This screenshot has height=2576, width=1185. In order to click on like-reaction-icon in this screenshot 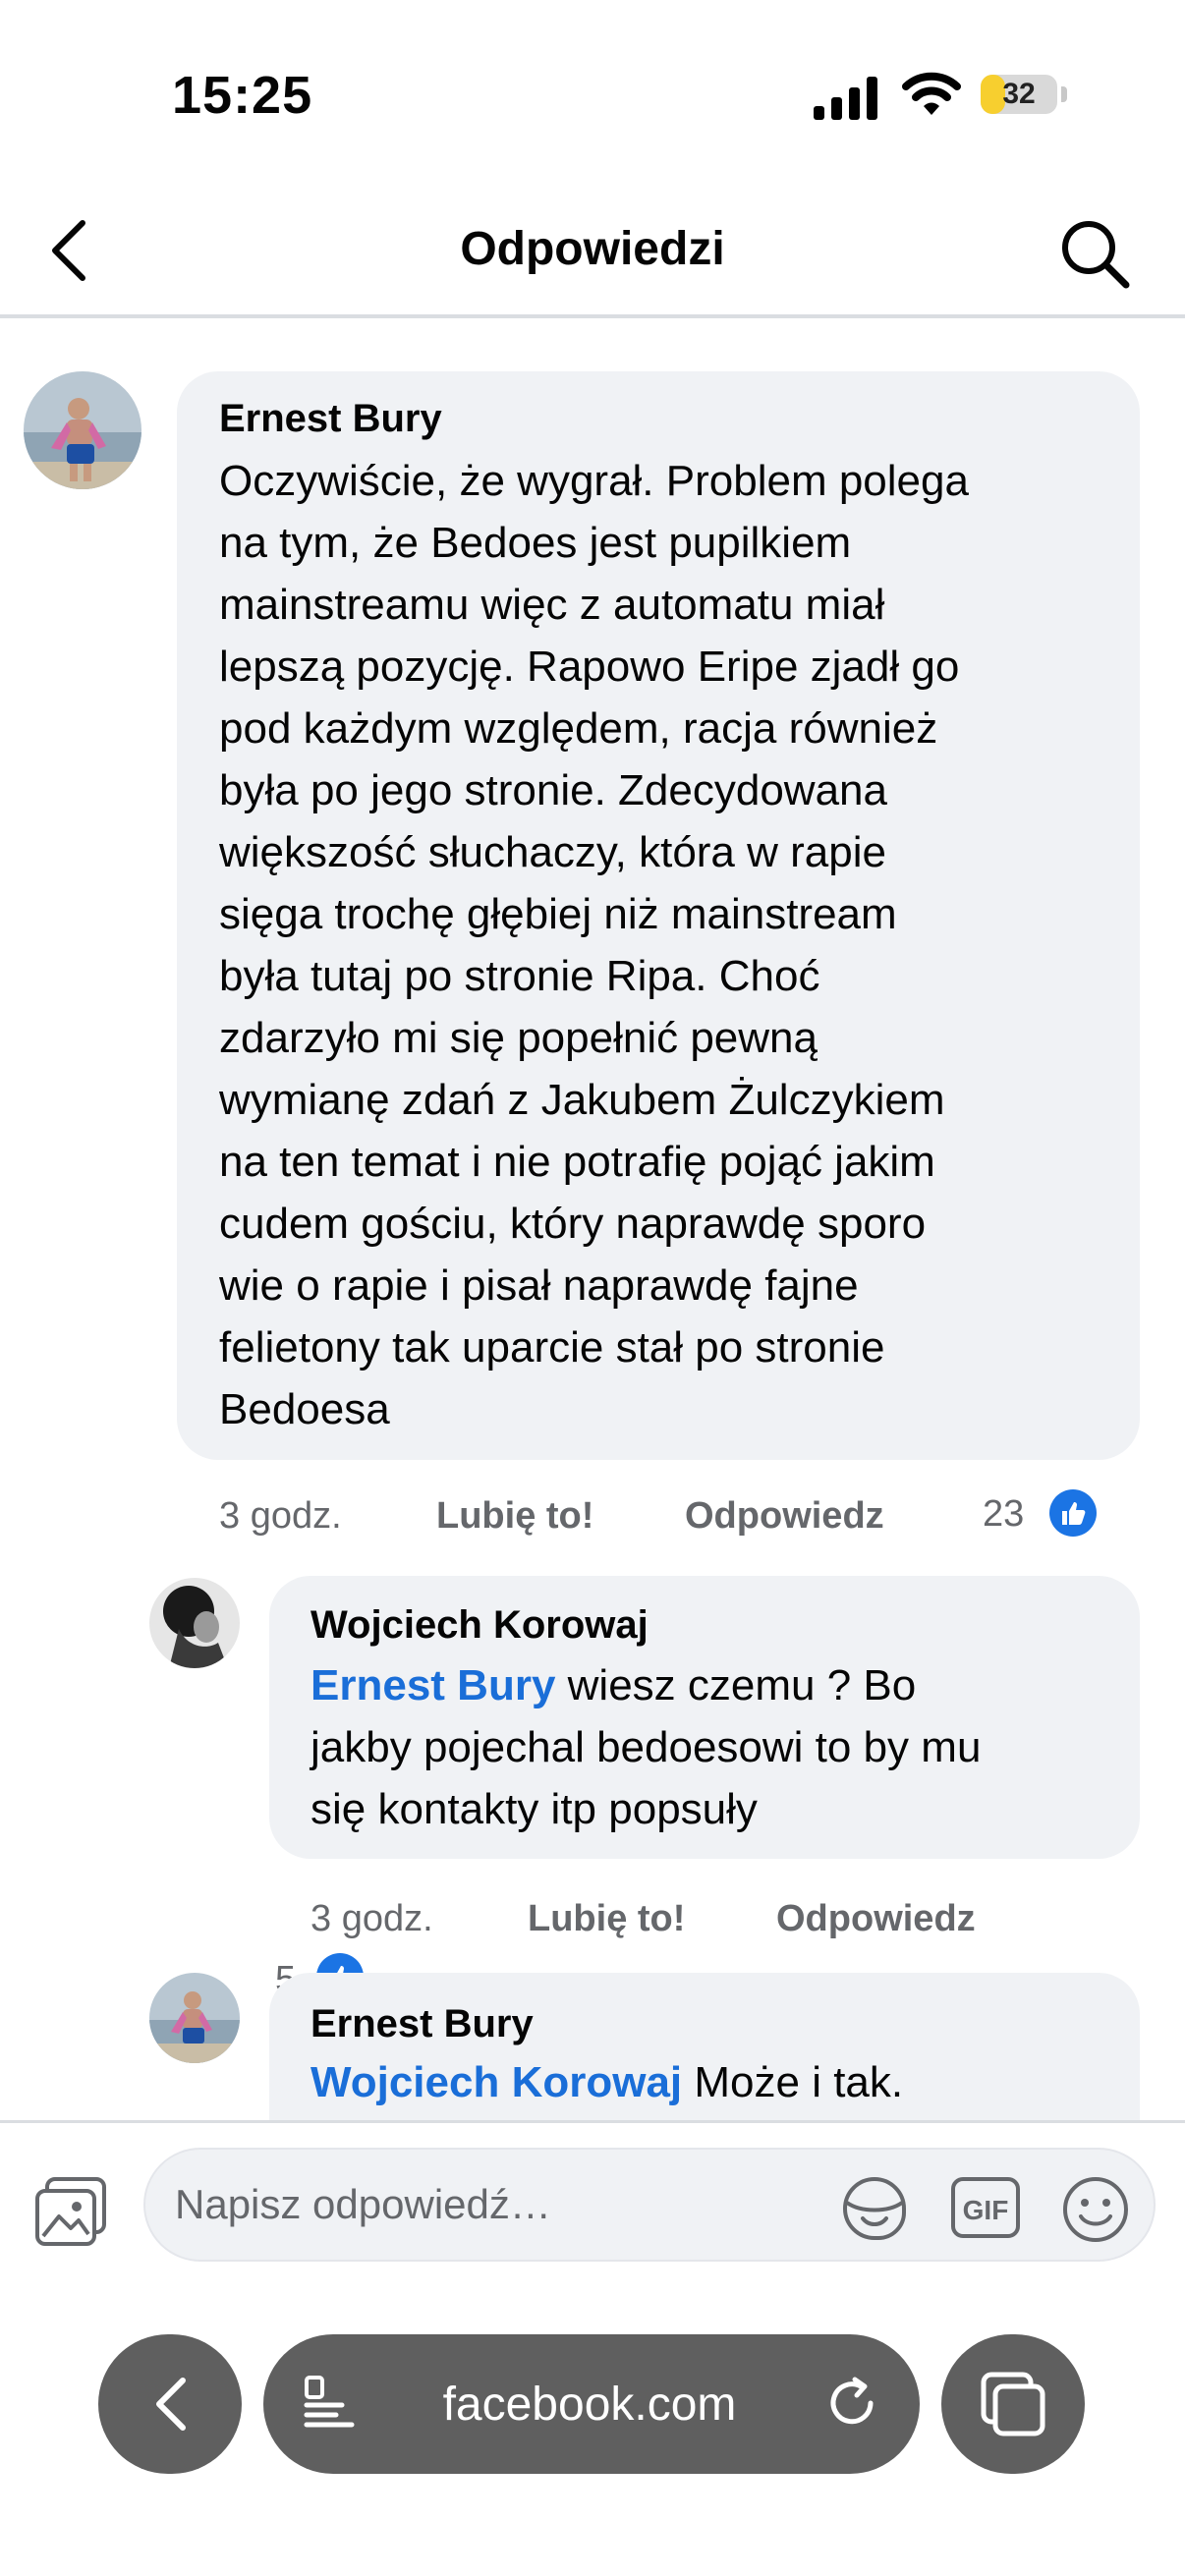, I will do `click(1073, 1513)`.